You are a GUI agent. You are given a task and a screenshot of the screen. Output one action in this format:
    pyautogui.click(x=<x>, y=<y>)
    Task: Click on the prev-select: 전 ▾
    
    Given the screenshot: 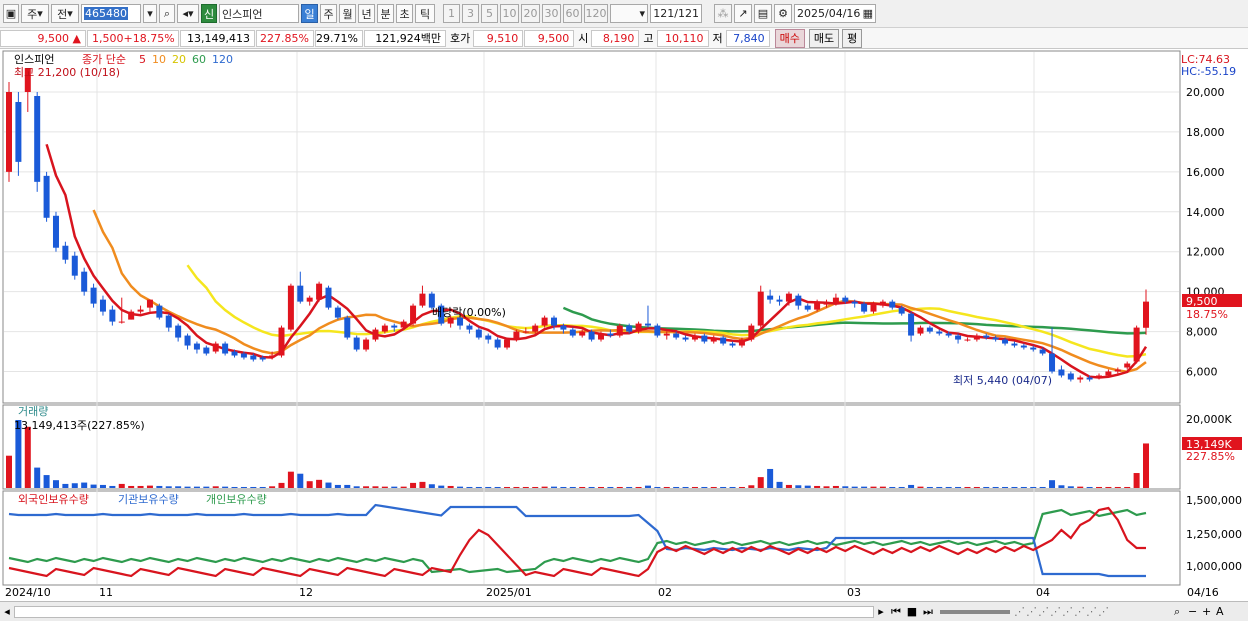 What is the action you would take?
    pyautogui.click(x=65, y=13)
    